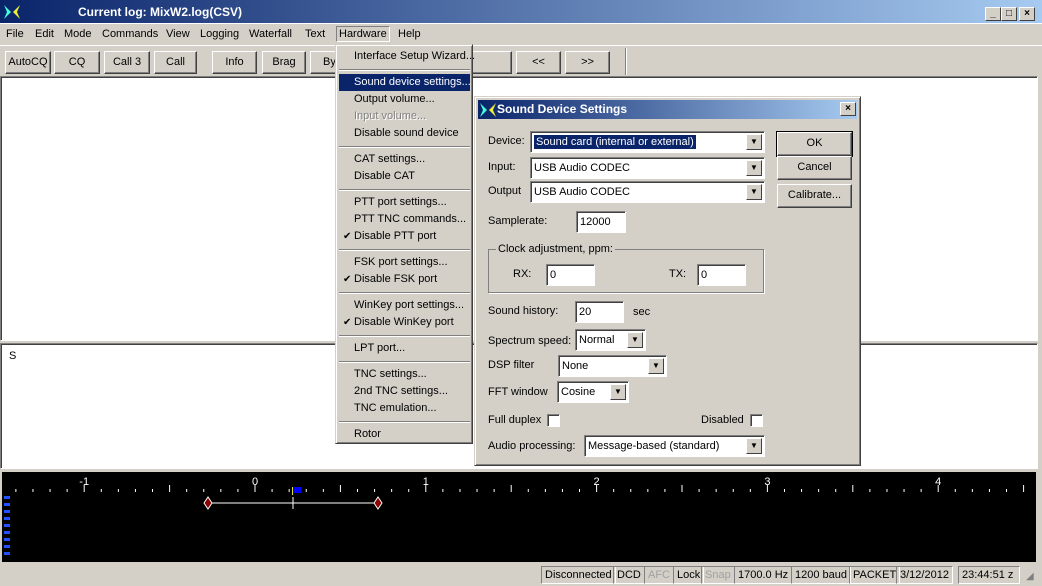 The height and width of the screenshot is (586, 1042). I want to click on menu-item: ✔ Disable PTT port, so click(404, 236).